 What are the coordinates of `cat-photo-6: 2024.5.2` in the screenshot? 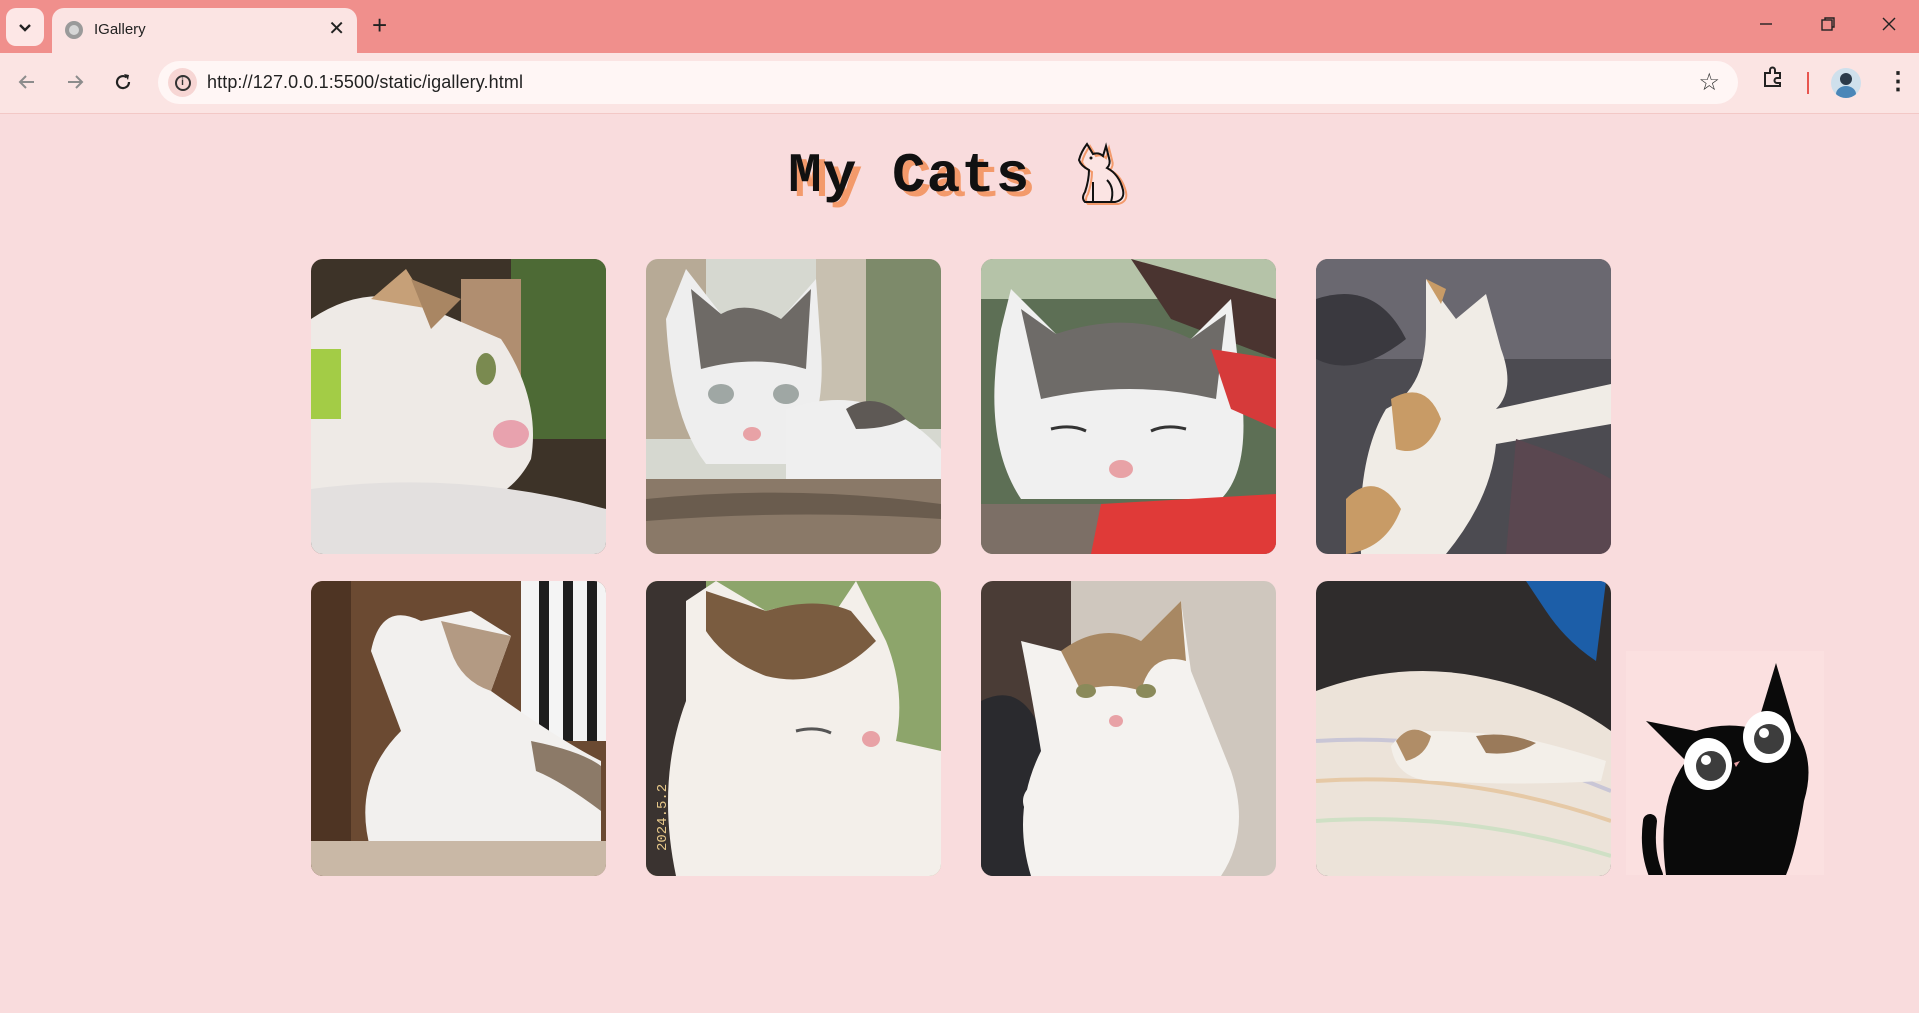 It's located at (793, 728).